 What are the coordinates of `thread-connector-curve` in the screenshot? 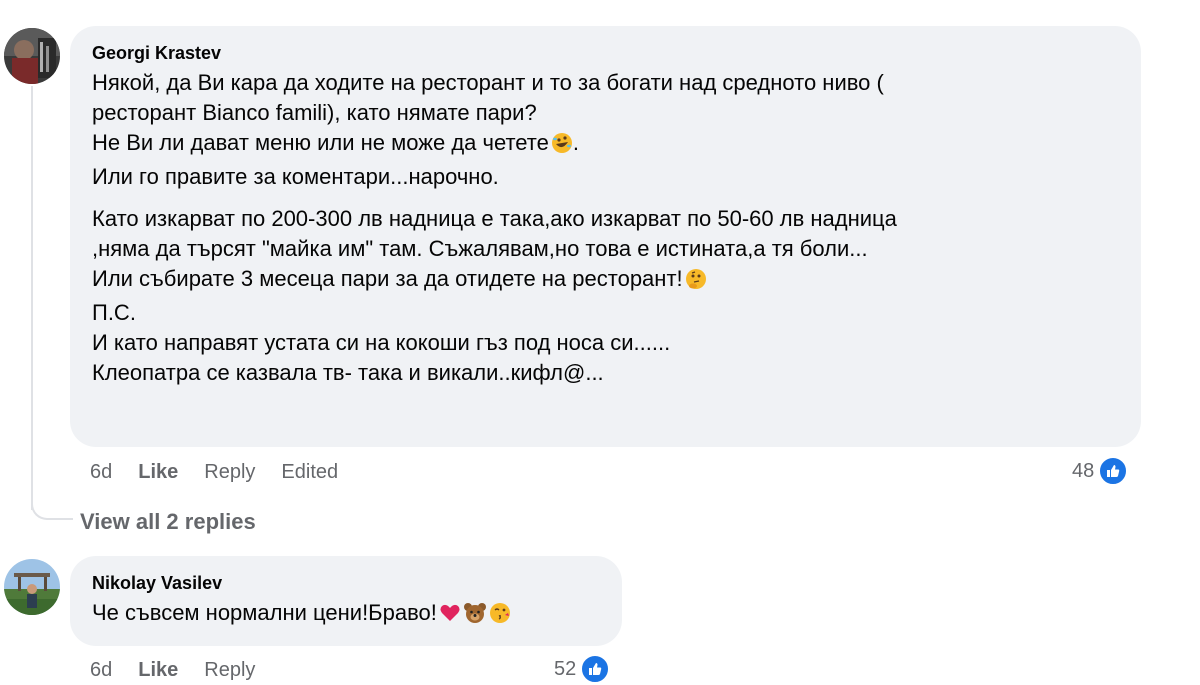 It's located at (52, 505).